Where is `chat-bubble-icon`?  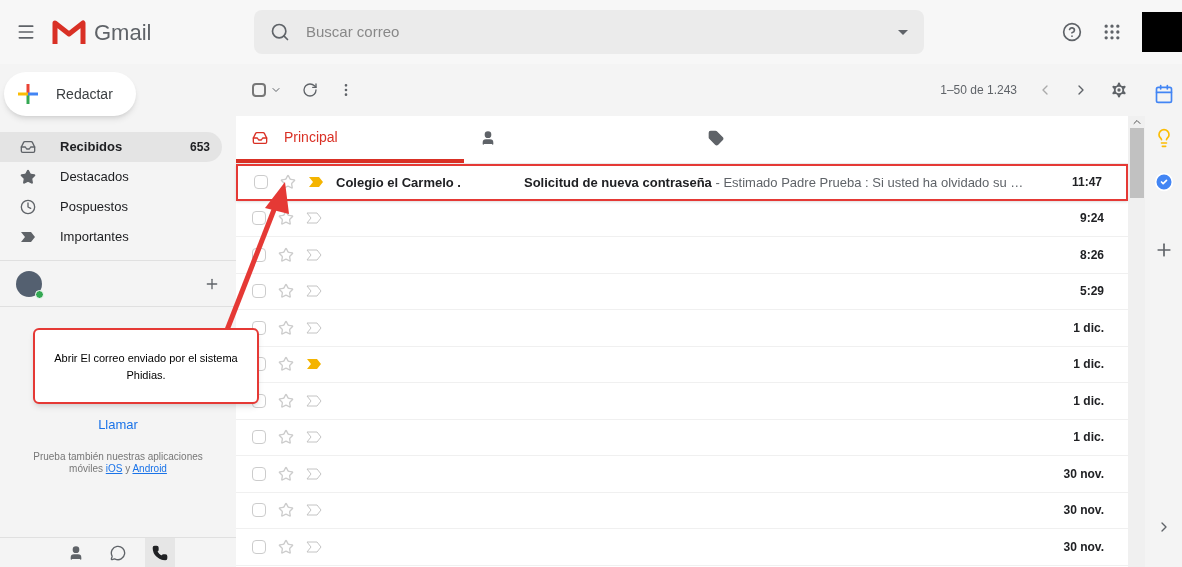
chat-bubble-icon is located at coordinates (118, 553).